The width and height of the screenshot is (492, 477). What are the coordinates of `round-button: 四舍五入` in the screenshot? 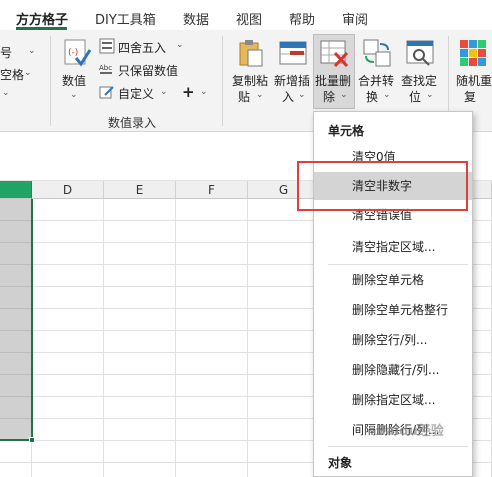 It's located at (142, 47).